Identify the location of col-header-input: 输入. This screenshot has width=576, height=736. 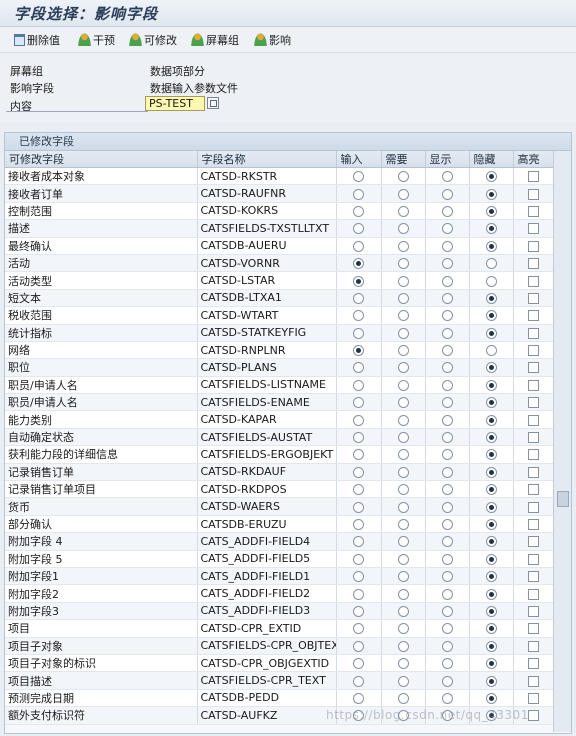
(359, 159).